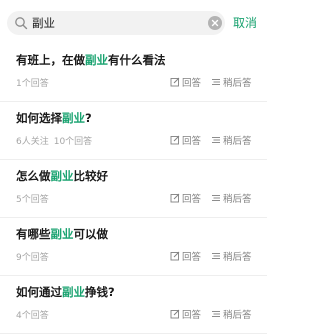 Image resolution: width=320 pixels, height=334 pixels. I want to click on search-icon, so click(21, 23).